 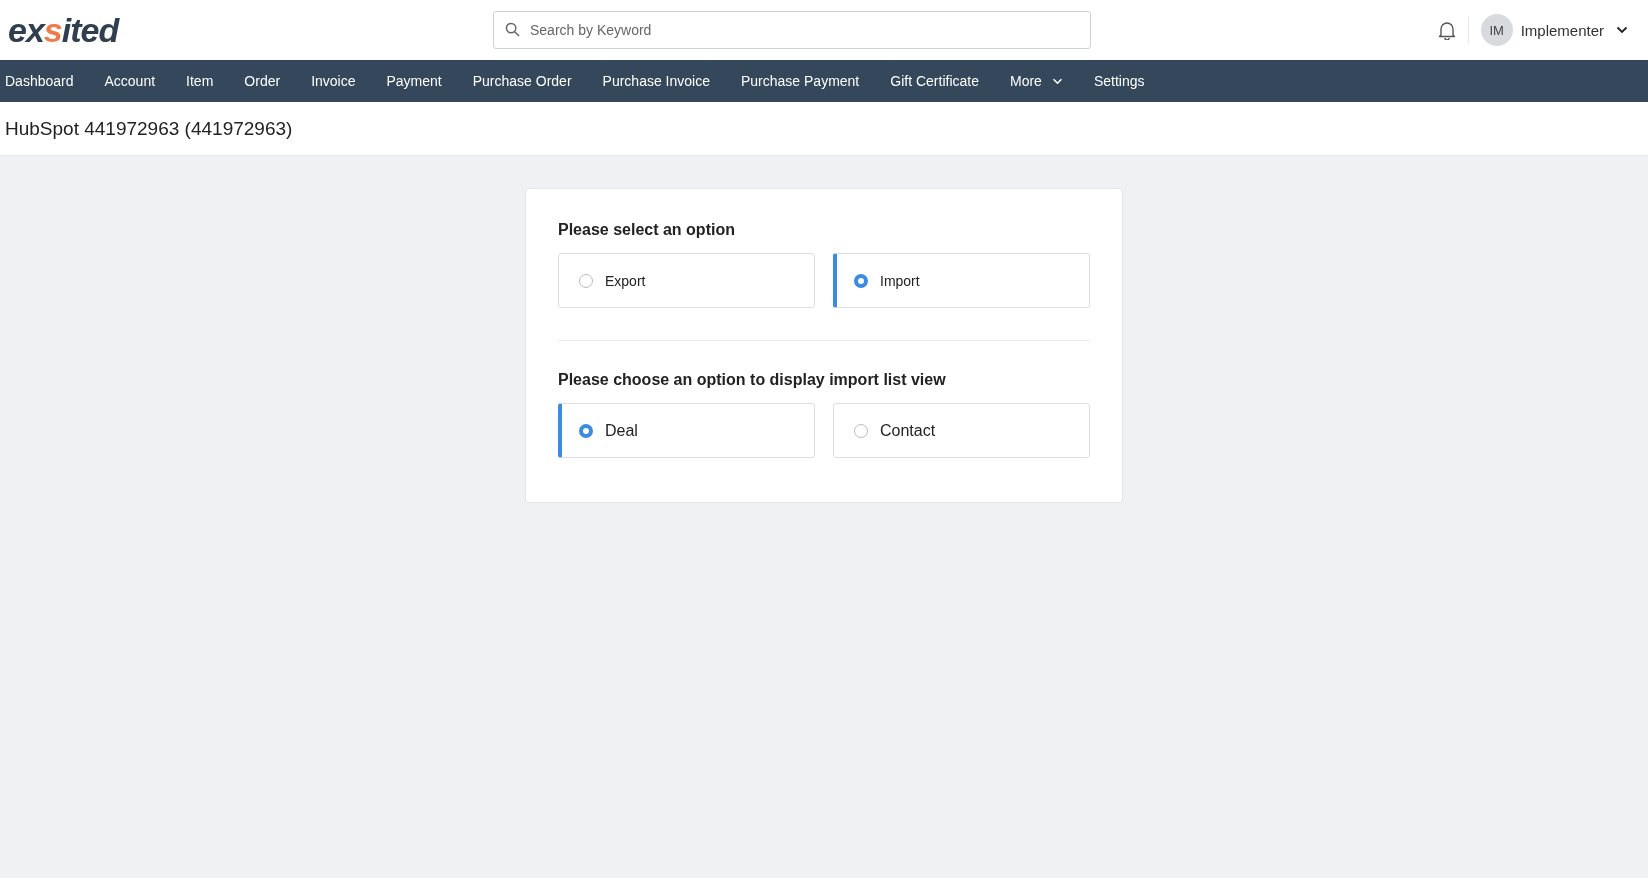 I want to click on option-card: Deal, so click(x=686, y=430).